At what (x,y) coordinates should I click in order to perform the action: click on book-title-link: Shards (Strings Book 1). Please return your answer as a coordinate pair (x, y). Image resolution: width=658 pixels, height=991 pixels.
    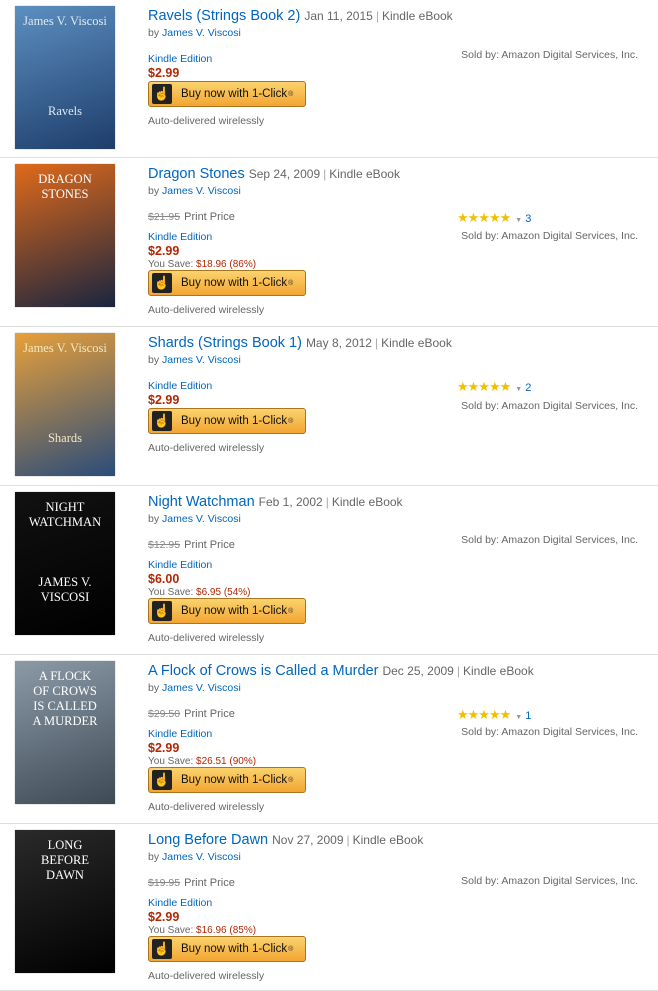
    Looking at the image, I should click on (225, 343).